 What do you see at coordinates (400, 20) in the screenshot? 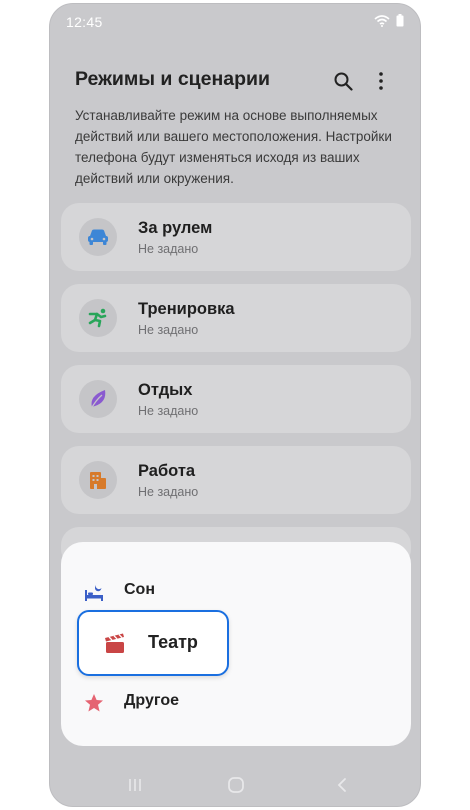
I see `battery-icon` at bounding box center [400, 20].